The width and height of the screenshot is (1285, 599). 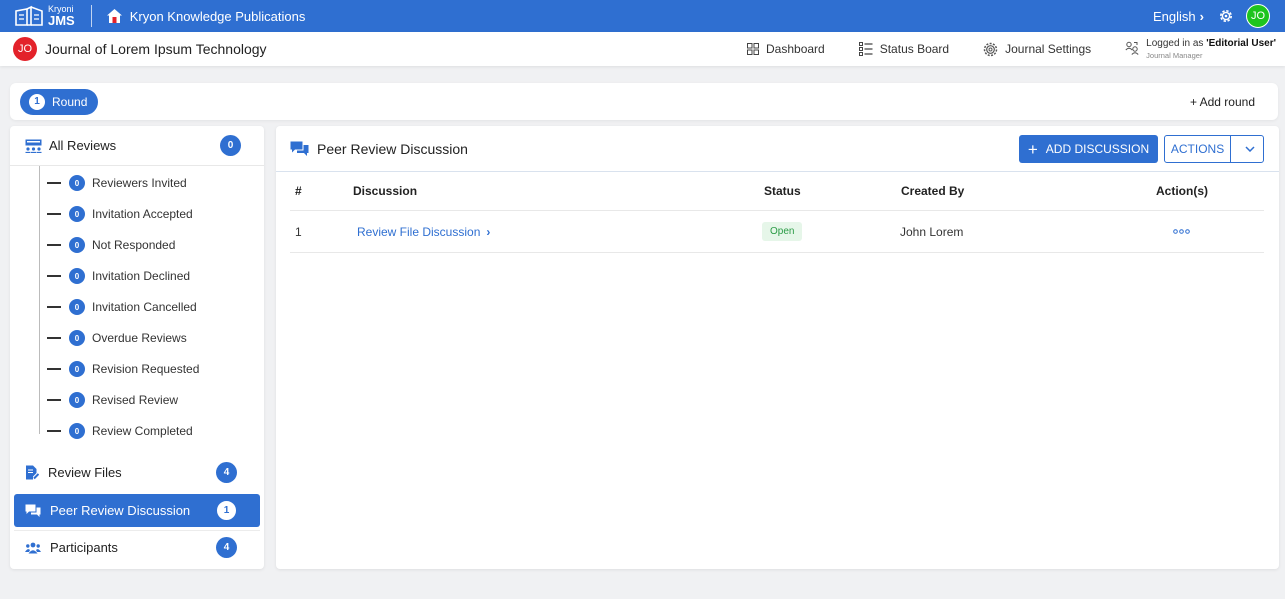 What do you see at coordinates (120, 431) in the screenshot?
I see `sidebar-item-review-completed: 0 Review Completed` at bounding box center [120, 431].